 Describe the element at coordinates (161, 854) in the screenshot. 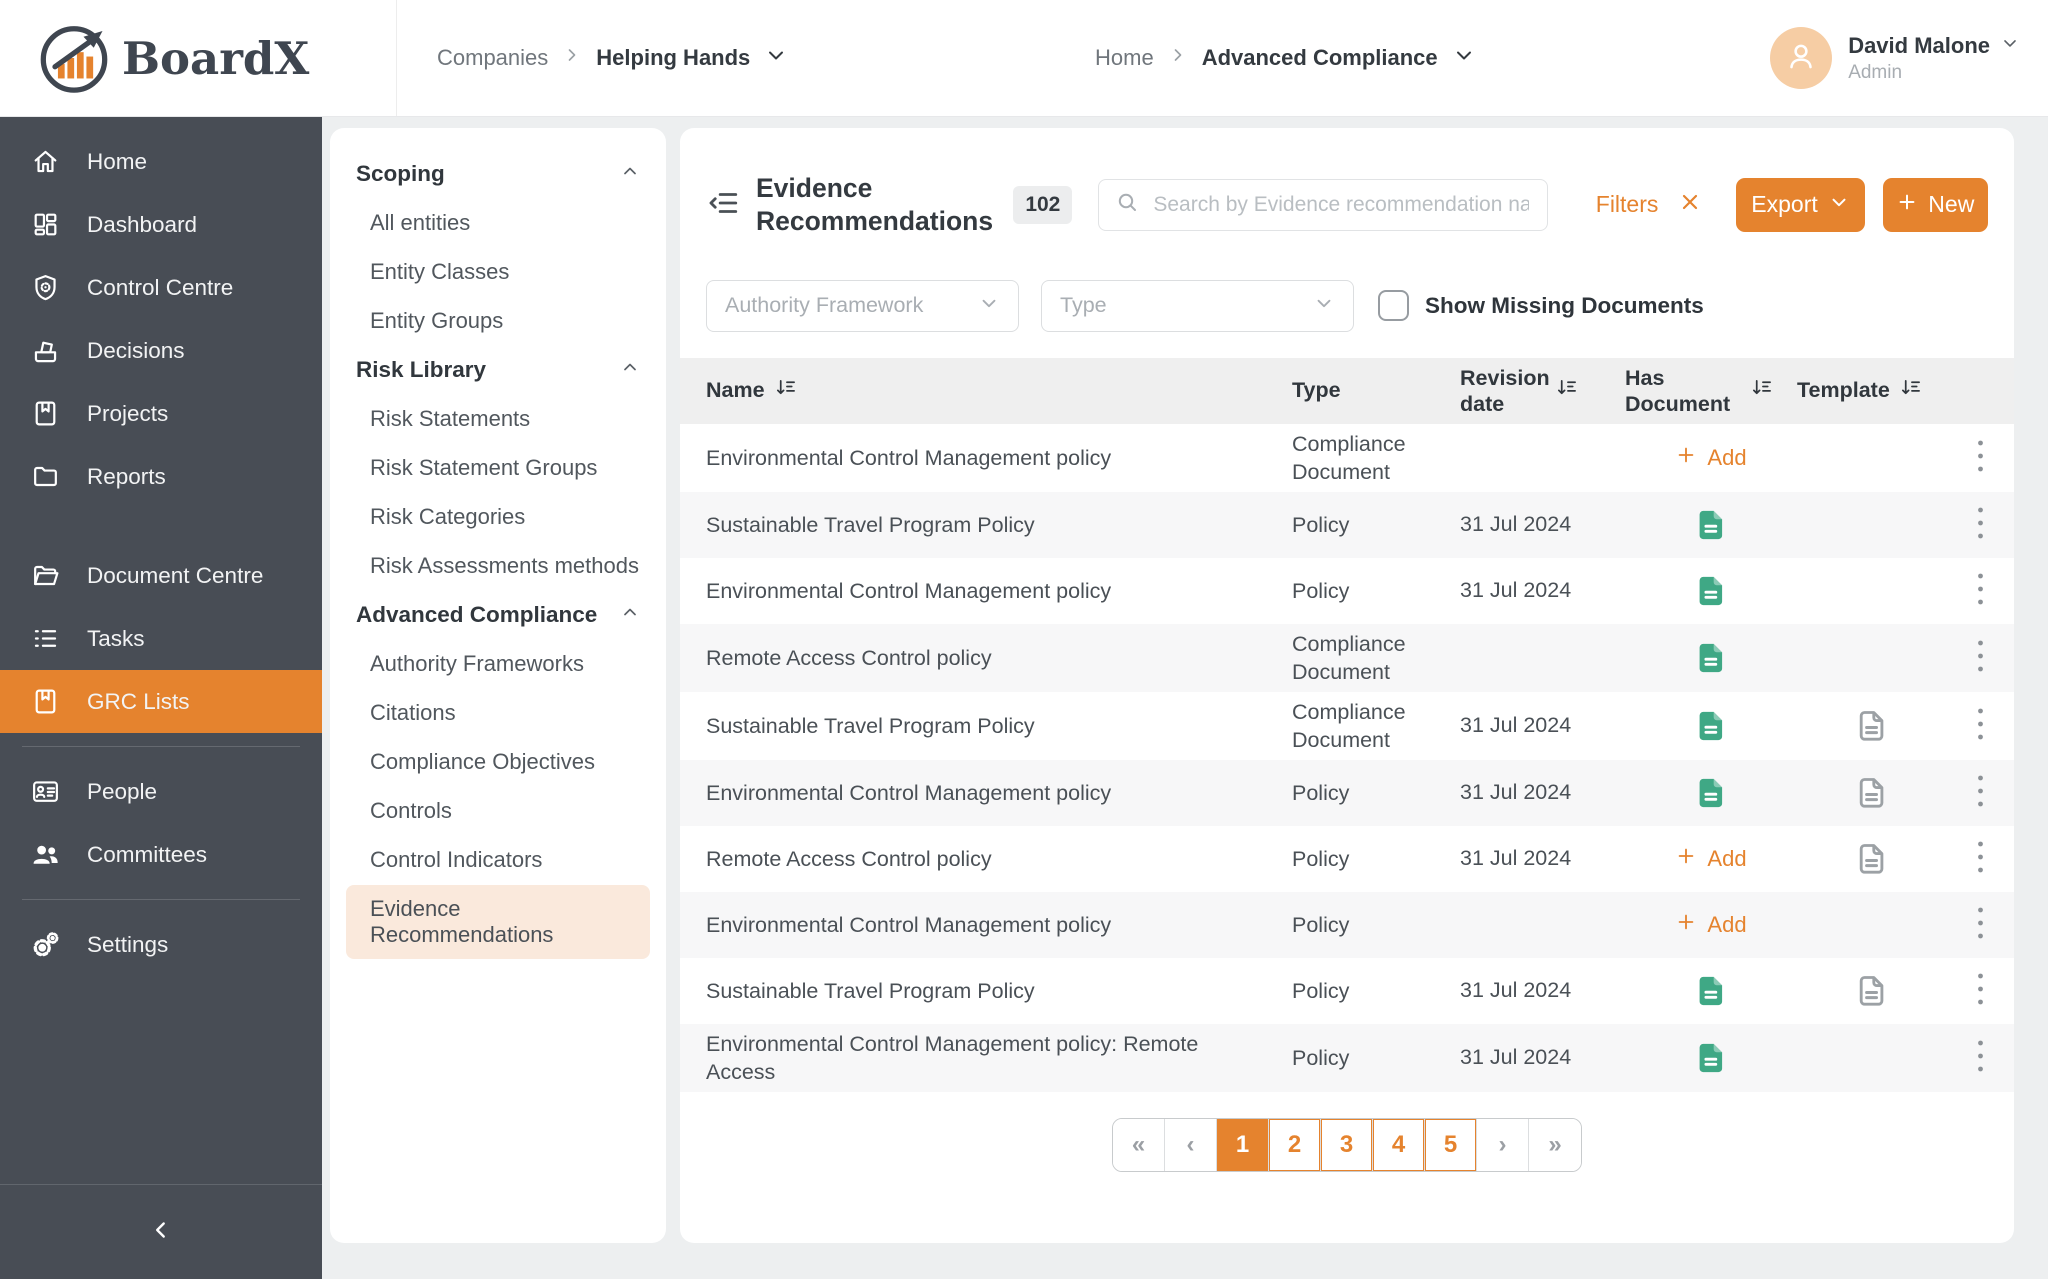

I see `sidebar-item-committees: Committees` at that location.